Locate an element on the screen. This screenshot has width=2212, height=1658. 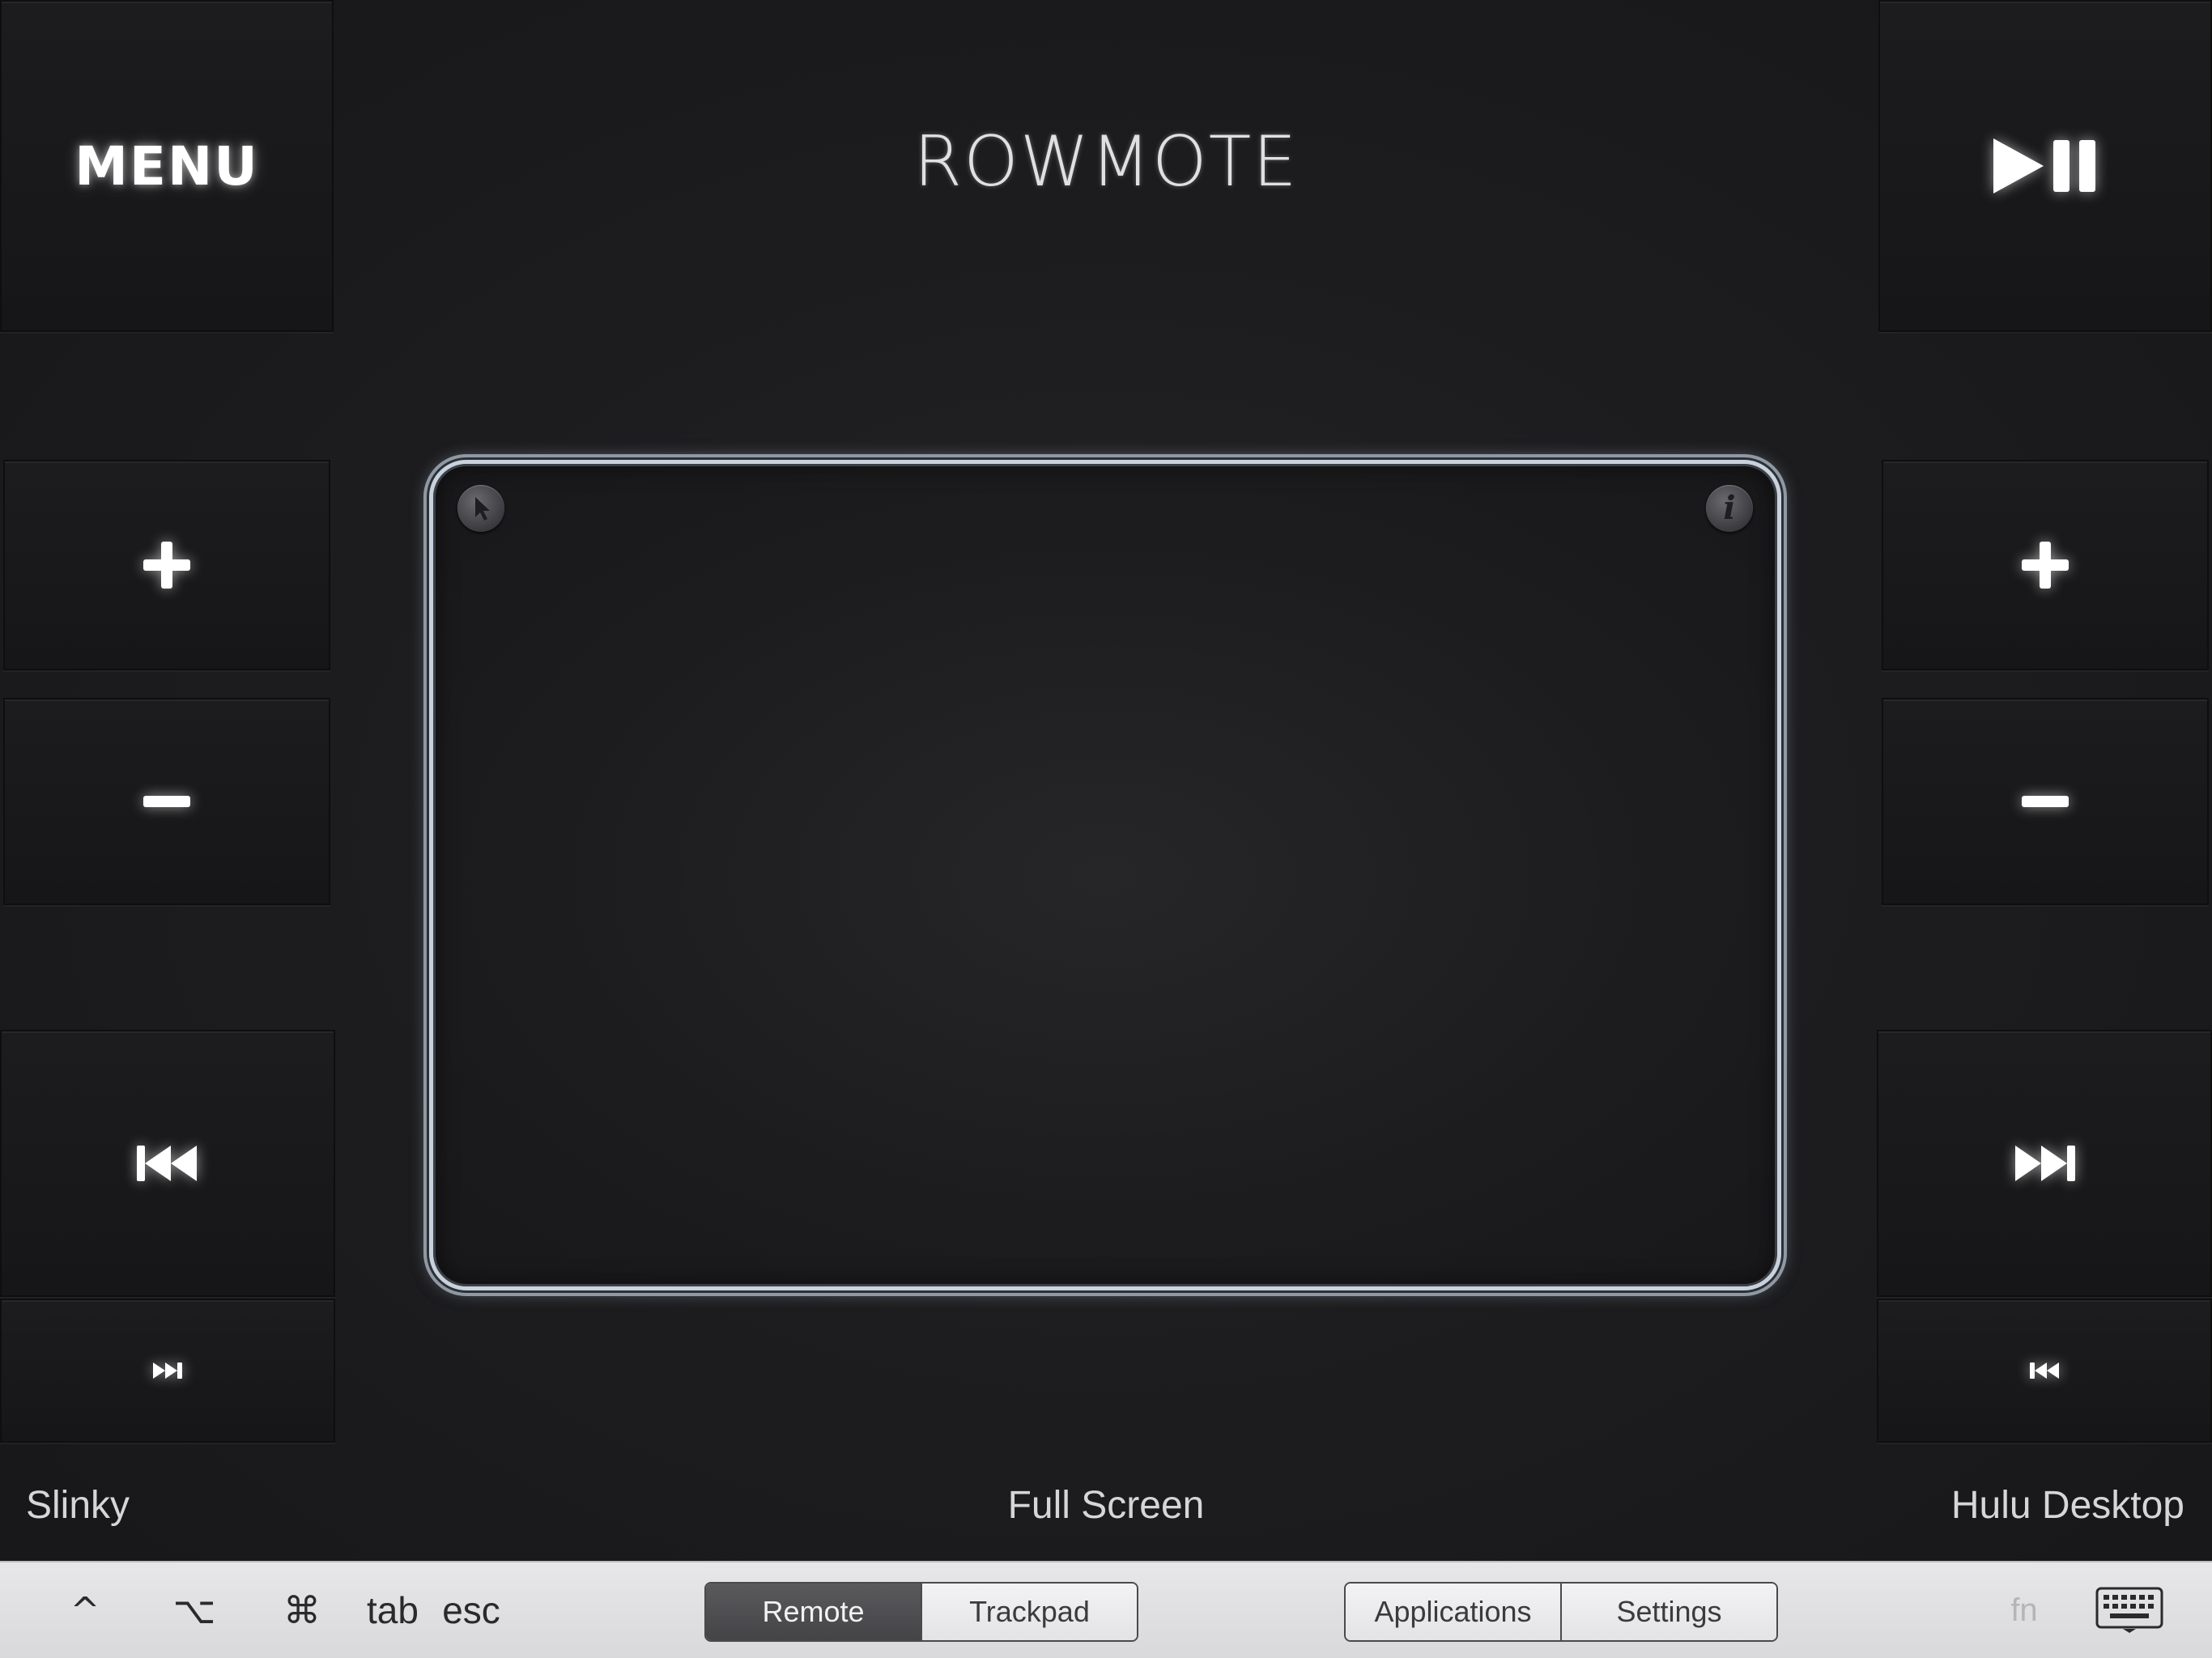
mode-segmented-control: Remote Trackpad is located at coordinates (921, 1612).